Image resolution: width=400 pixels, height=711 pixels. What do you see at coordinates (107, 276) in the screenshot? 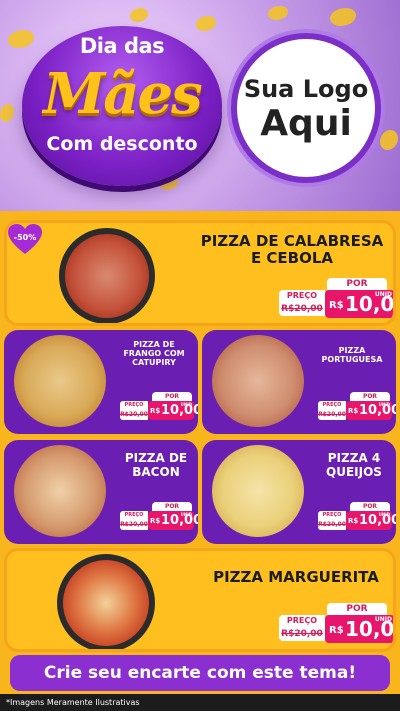
I see `pizza-calabresa-image` at bounding box center [107, 276].